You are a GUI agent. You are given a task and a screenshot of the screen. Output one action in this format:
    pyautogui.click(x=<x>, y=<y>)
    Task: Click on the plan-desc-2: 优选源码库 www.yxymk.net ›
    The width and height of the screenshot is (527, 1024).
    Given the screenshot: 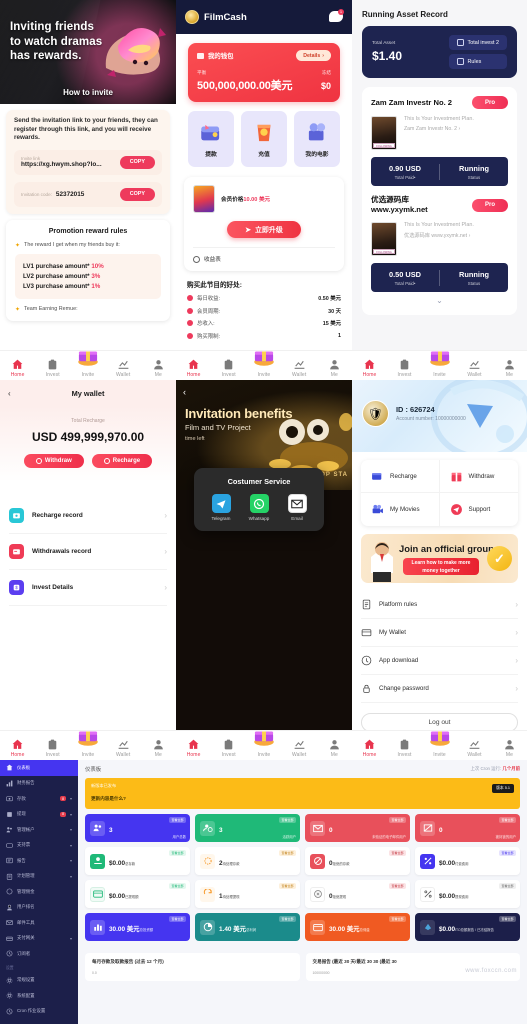 What is the action you would take?
    pyautogui.click(x=439, y=235)
    